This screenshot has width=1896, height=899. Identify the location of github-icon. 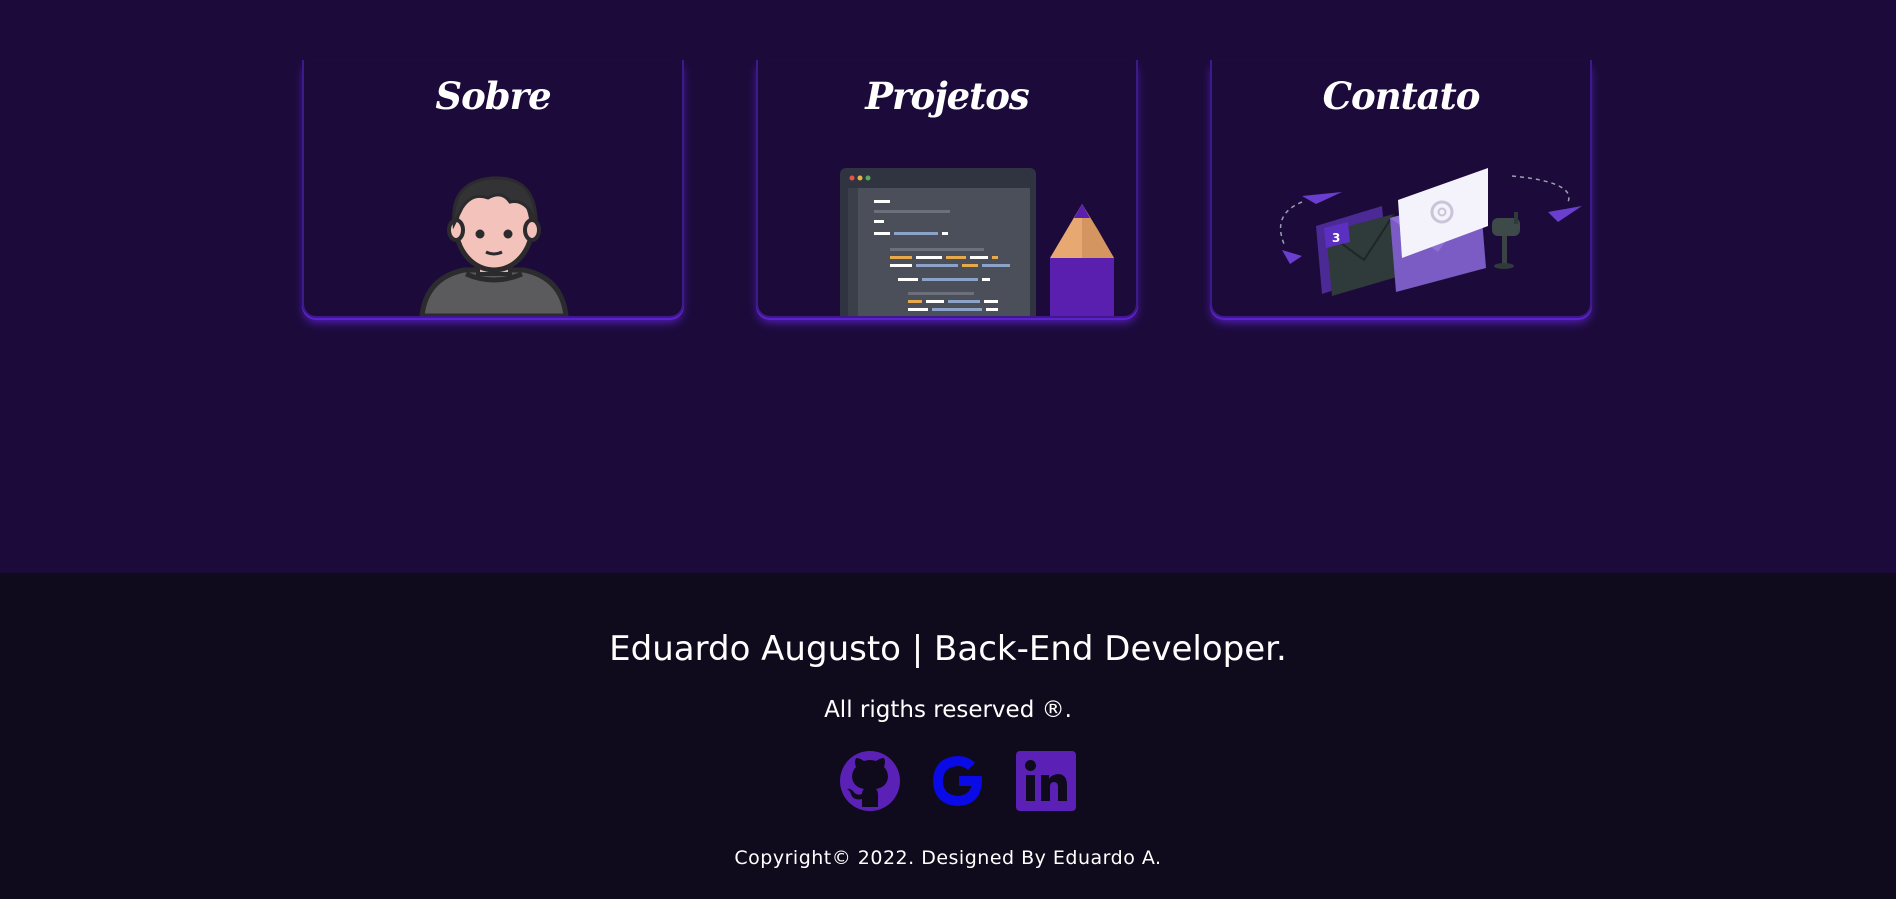
(870, 781).